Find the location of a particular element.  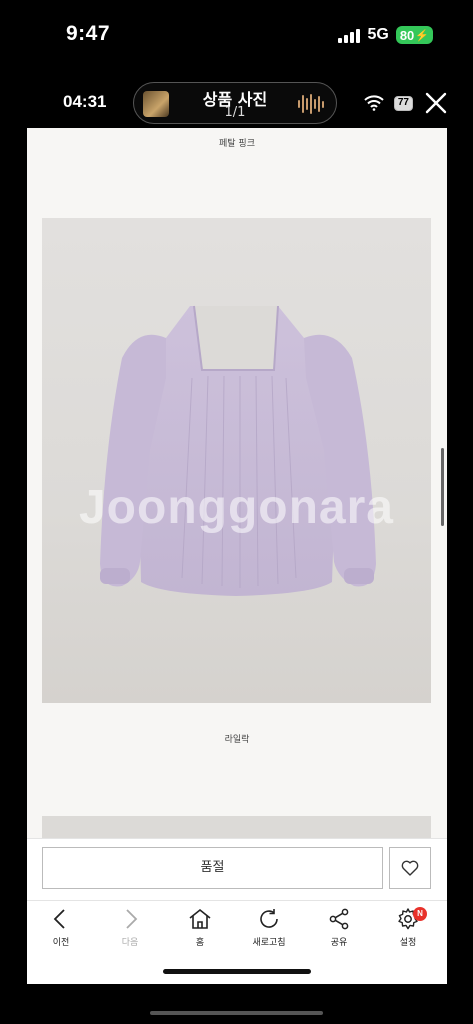

status-indicators: 5G 80 ⚡ is located at coordinates (385, 35).